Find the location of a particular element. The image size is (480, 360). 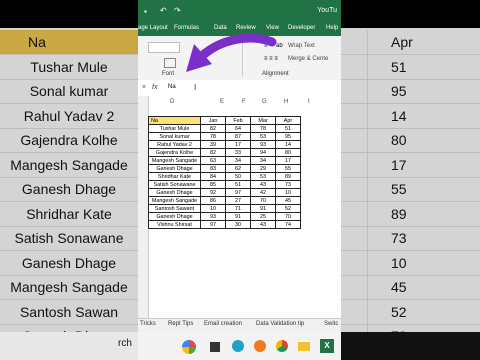

app-icon is located at coordinates (189, 347).